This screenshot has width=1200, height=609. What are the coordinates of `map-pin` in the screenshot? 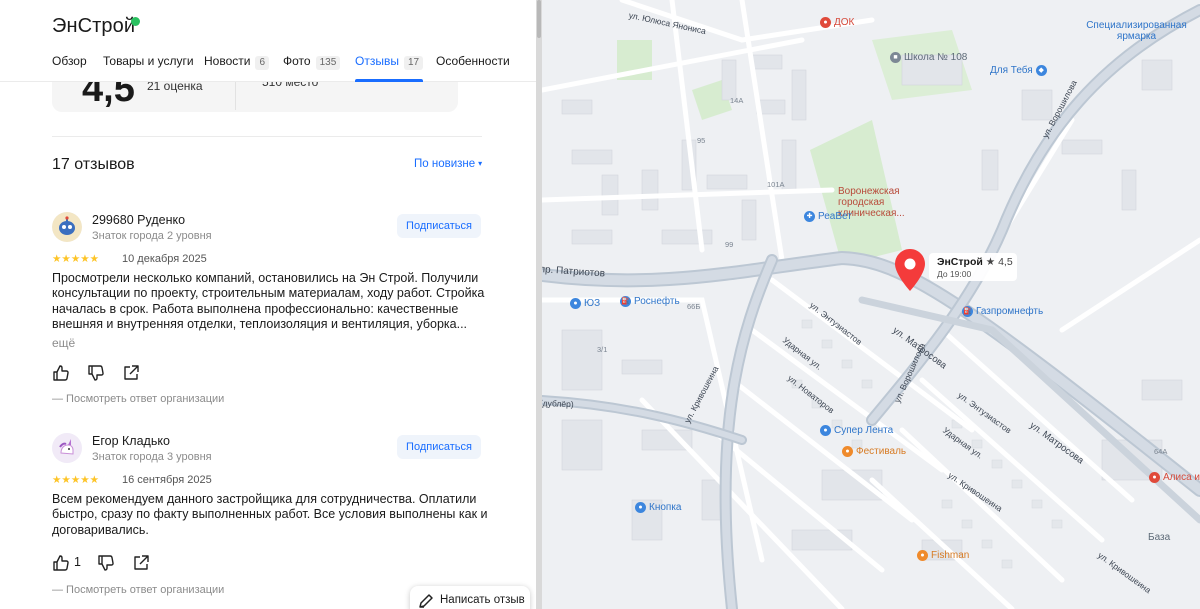 It's located at (910, 272).